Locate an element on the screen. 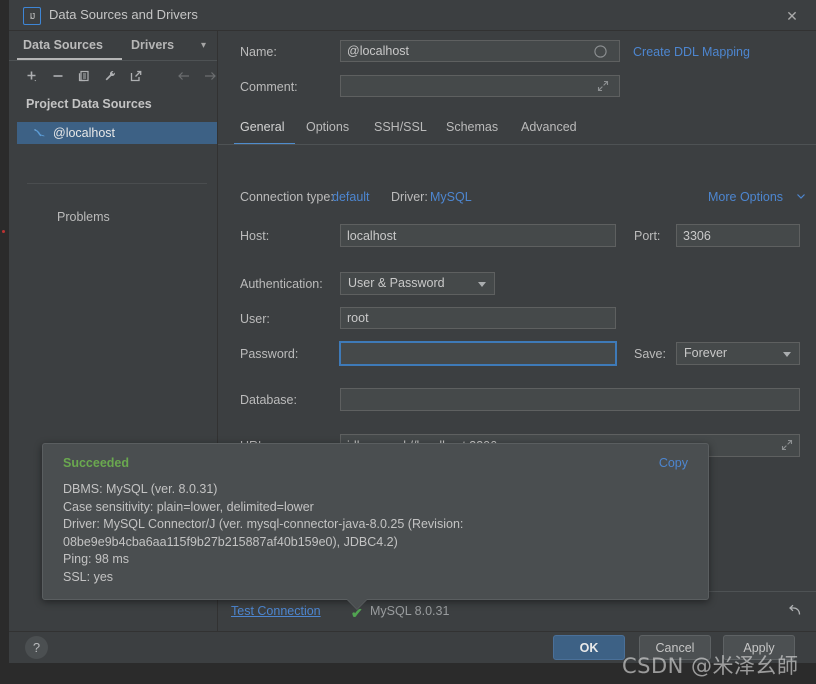 Image resolution: width=816 pixels, height=684 pixels. result-status: Succeeded is located at coordinates (96, 463).